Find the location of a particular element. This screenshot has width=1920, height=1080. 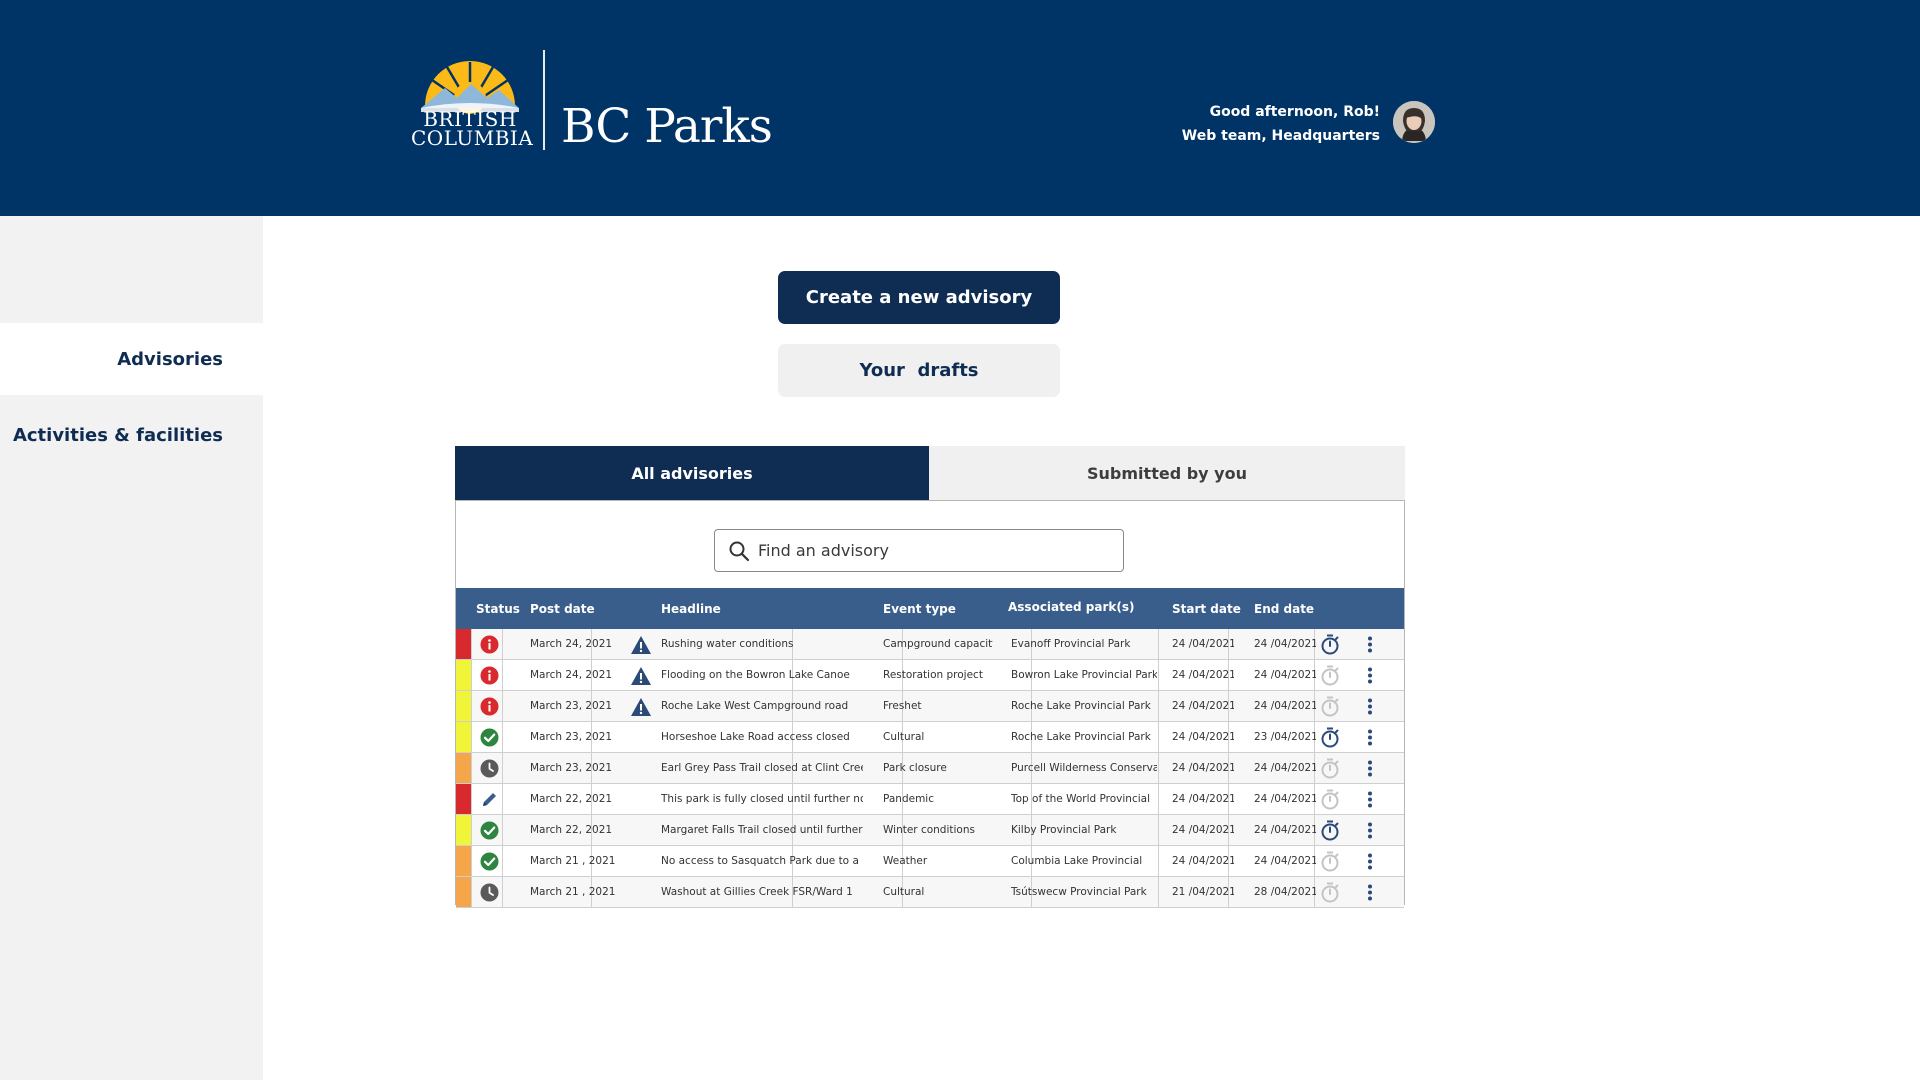

bc-parks-logo: BRITISH COLUMBIA BC Parks is located at coordinates (592, 100).